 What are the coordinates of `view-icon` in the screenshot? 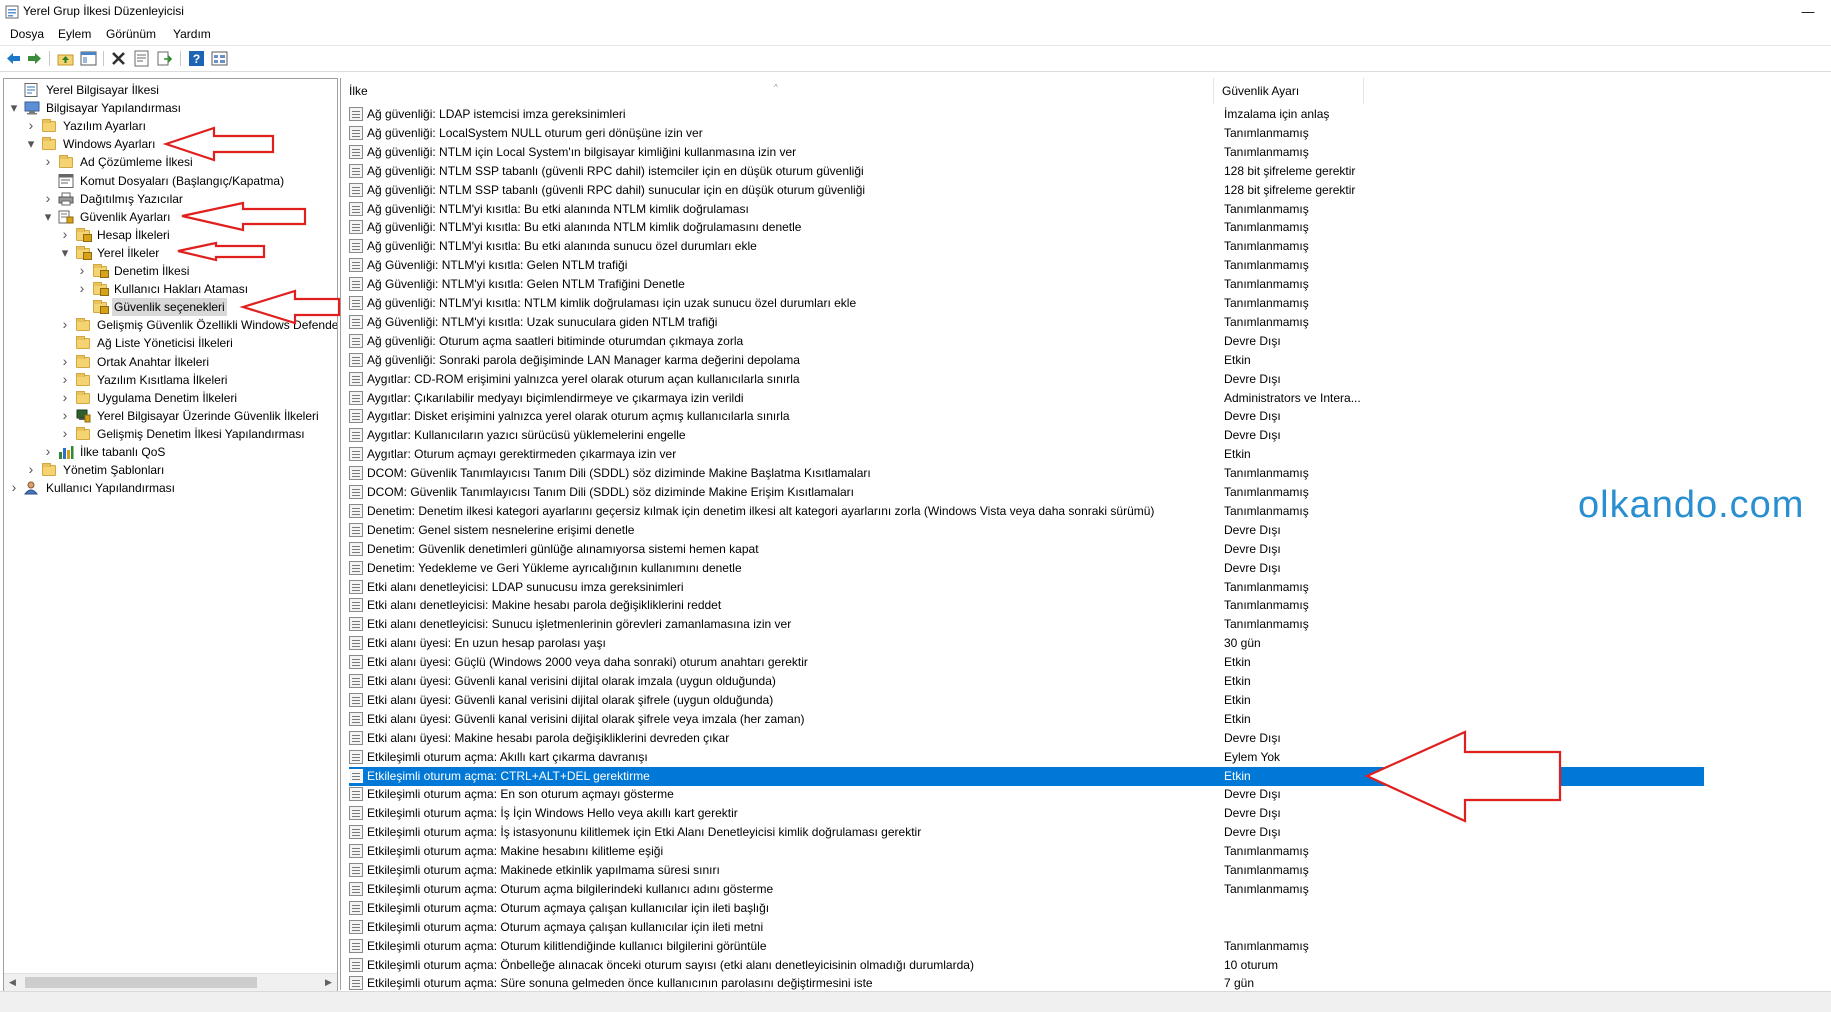 It's located at (219, 58).